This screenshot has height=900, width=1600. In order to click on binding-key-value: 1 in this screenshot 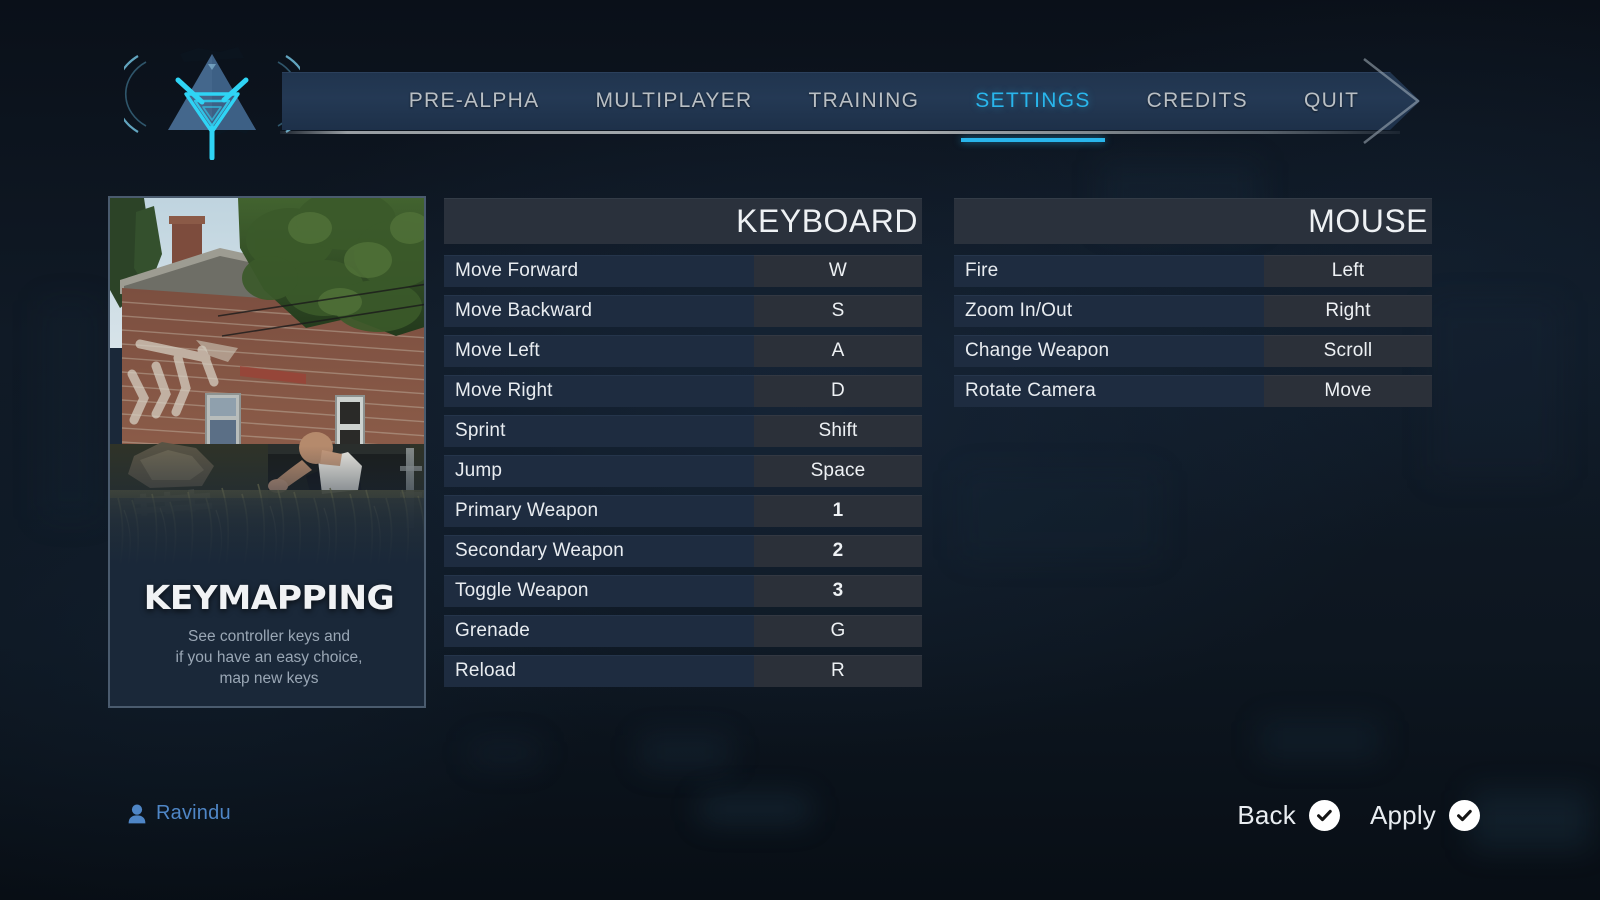, I will do `click(838, 511)`.